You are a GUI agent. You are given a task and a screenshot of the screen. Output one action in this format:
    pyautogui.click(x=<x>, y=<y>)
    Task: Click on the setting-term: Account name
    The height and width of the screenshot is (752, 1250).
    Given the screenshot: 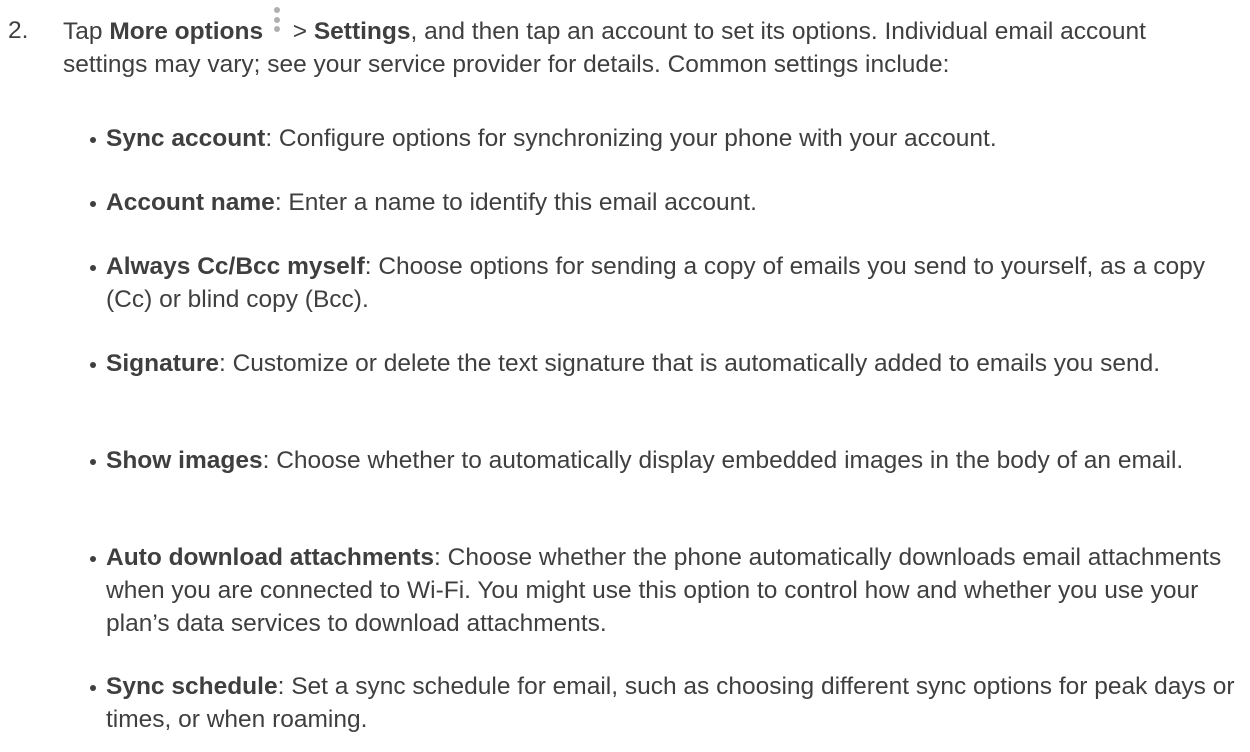 What is the action you would take?
    pyautogui.click(x=190, y=202)
    